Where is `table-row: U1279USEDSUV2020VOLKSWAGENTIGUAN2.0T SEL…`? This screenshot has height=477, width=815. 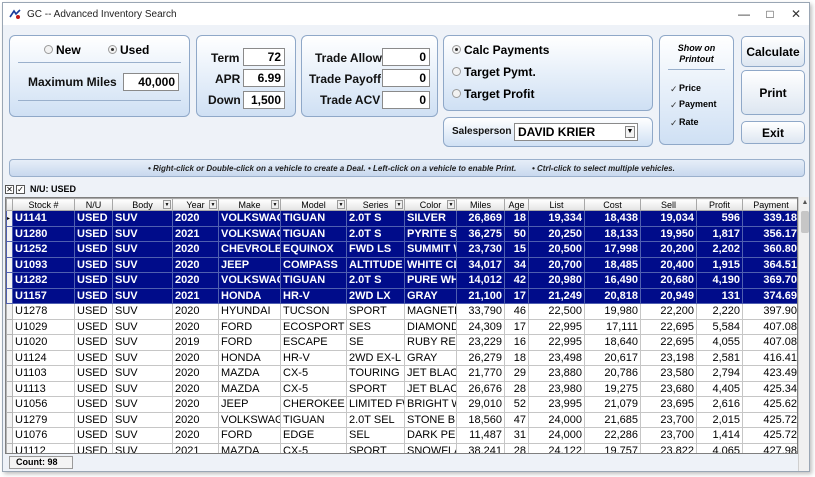 table-row: U1279USEDSUV2020VOLKSWAGENTIGUAN2.0T SEL… is located at coordinates (401, 419).